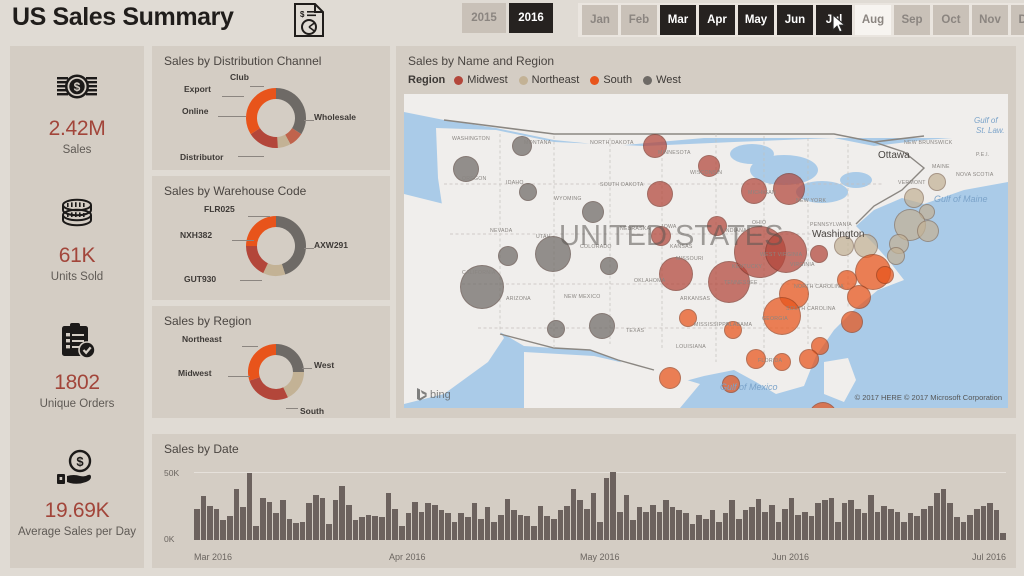 The width and height of the screenshot is (1024, 576). What do you see at coordinates (293, 385) in the screenshot?
I see `donut-slice-northeast` at bounding box center [293, 385].